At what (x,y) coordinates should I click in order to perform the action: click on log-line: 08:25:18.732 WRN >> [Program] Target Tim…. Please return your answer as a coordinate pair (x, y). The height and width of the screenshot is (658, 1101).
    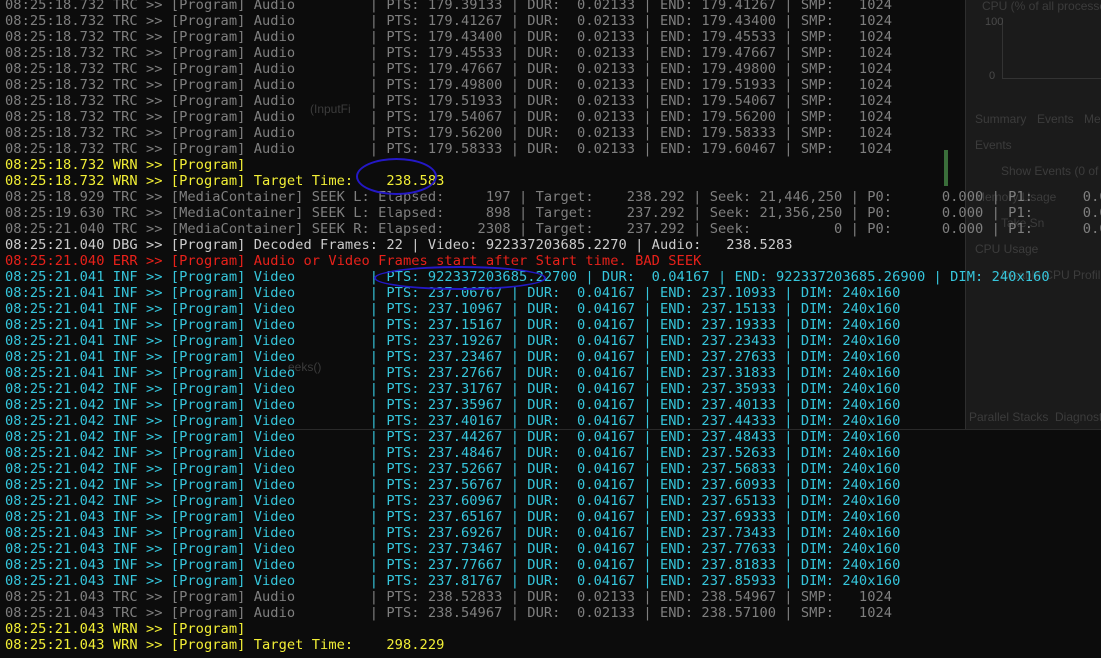
    Looking at the image, I should click on (225, 181).